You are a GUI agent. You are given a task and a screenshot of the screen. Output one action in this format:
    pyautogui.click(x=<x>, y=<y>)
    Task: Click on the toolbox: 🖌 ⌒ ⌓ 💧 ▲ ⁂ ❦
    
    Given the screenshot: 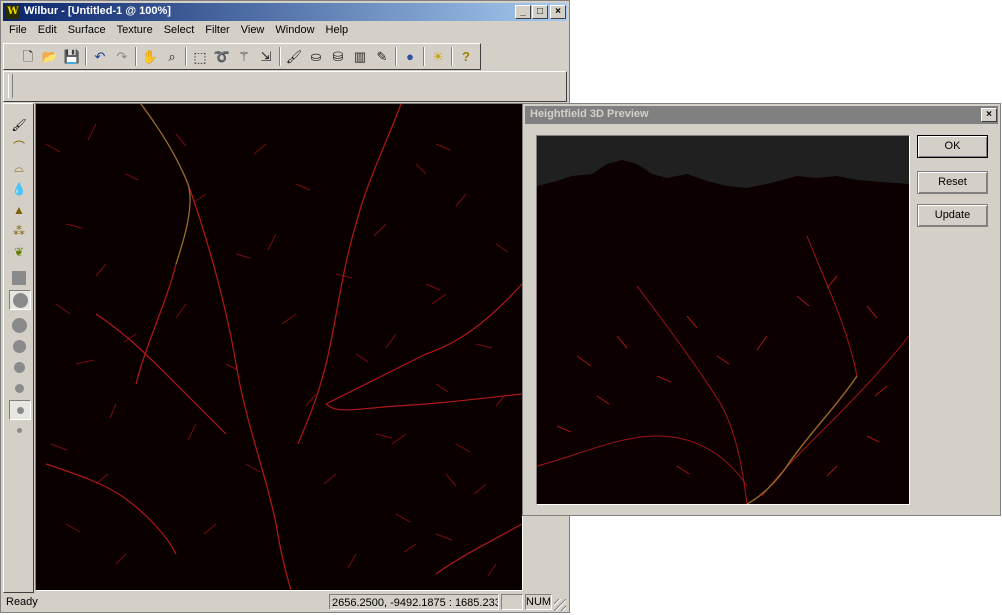 What is the action you would take?
    pyautogui.click(x=18, y=348)
    